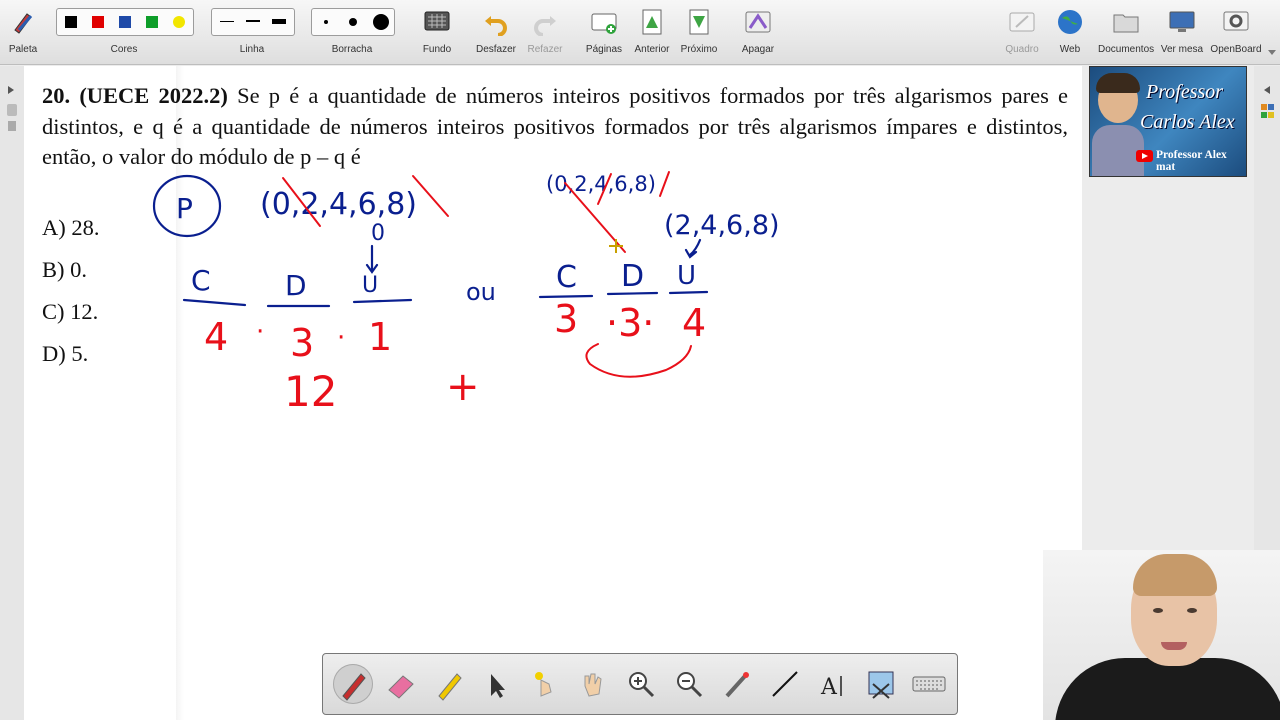 This screenshot has height=720, width=1280. I want to click on hand-icon, so click(593, 685).